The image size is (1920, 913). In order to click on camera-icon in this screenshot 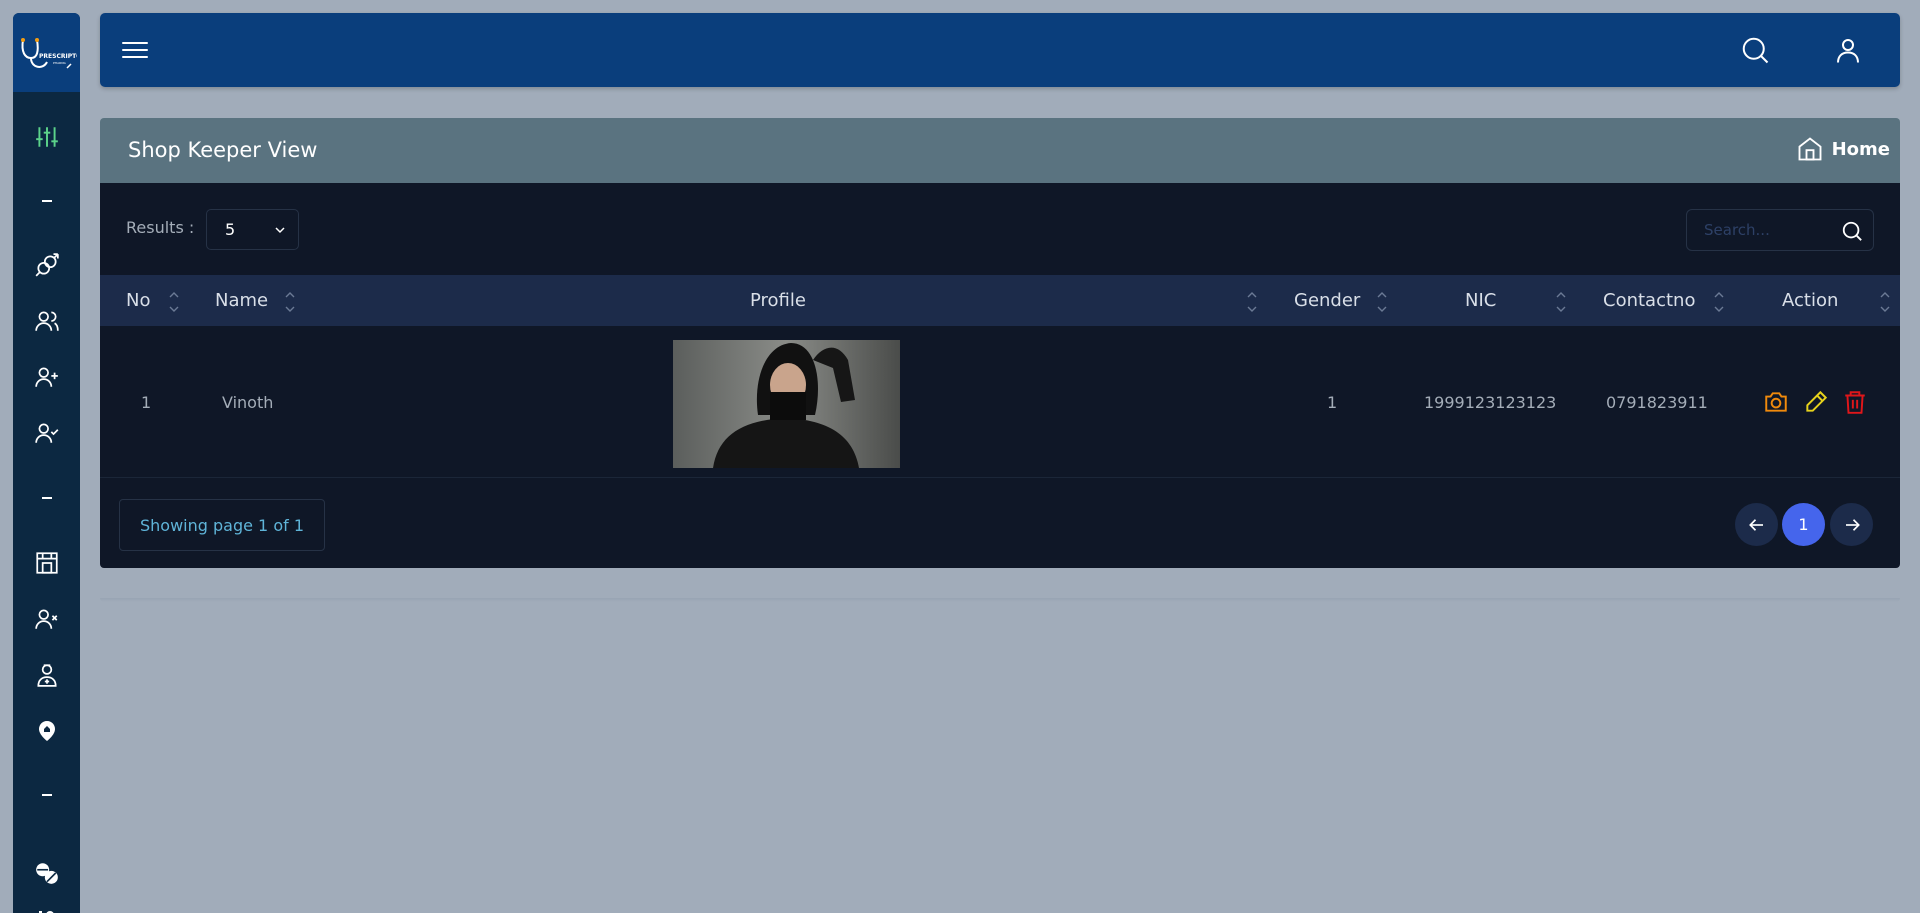, I will do `click(1776, 402)`.